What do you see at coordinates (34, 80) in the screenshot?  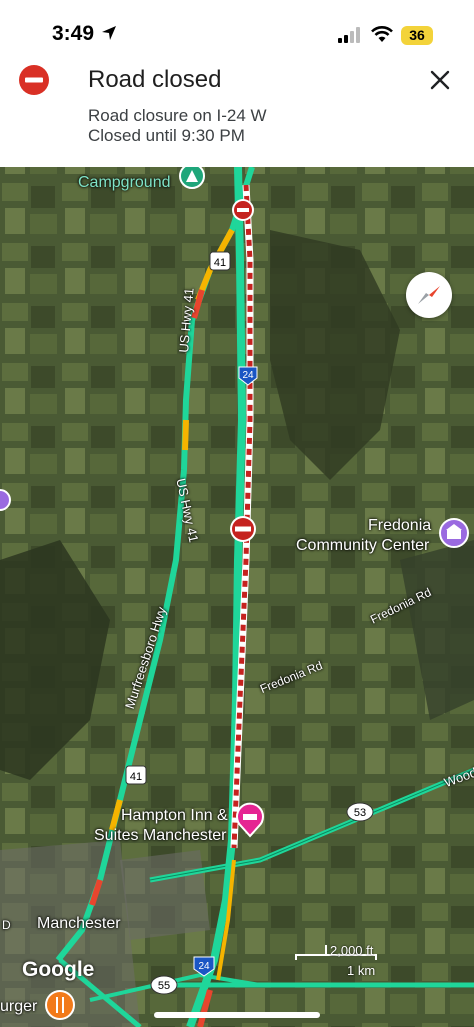 I see `road-closed-icon` at bounding box center [34, 80].